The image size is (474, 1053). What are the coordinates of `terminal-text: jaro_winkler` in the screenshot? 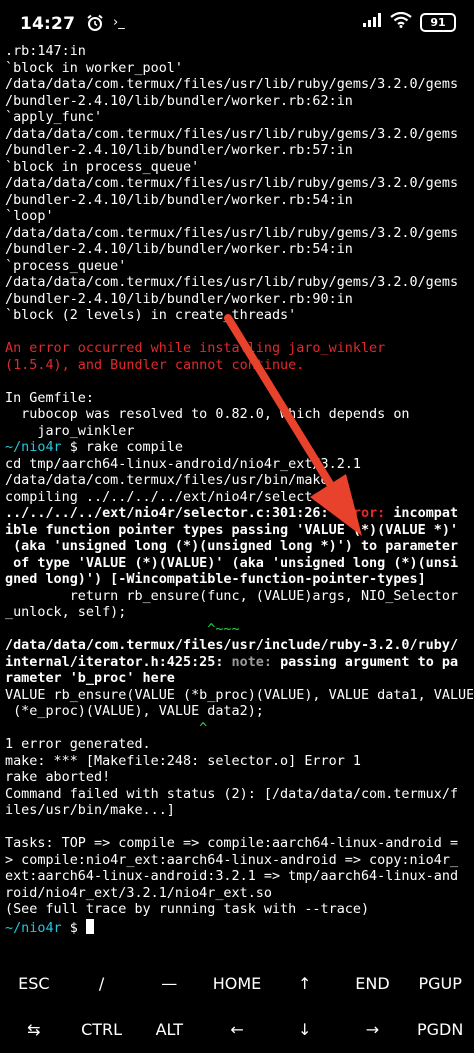 It's located at (70, 431).